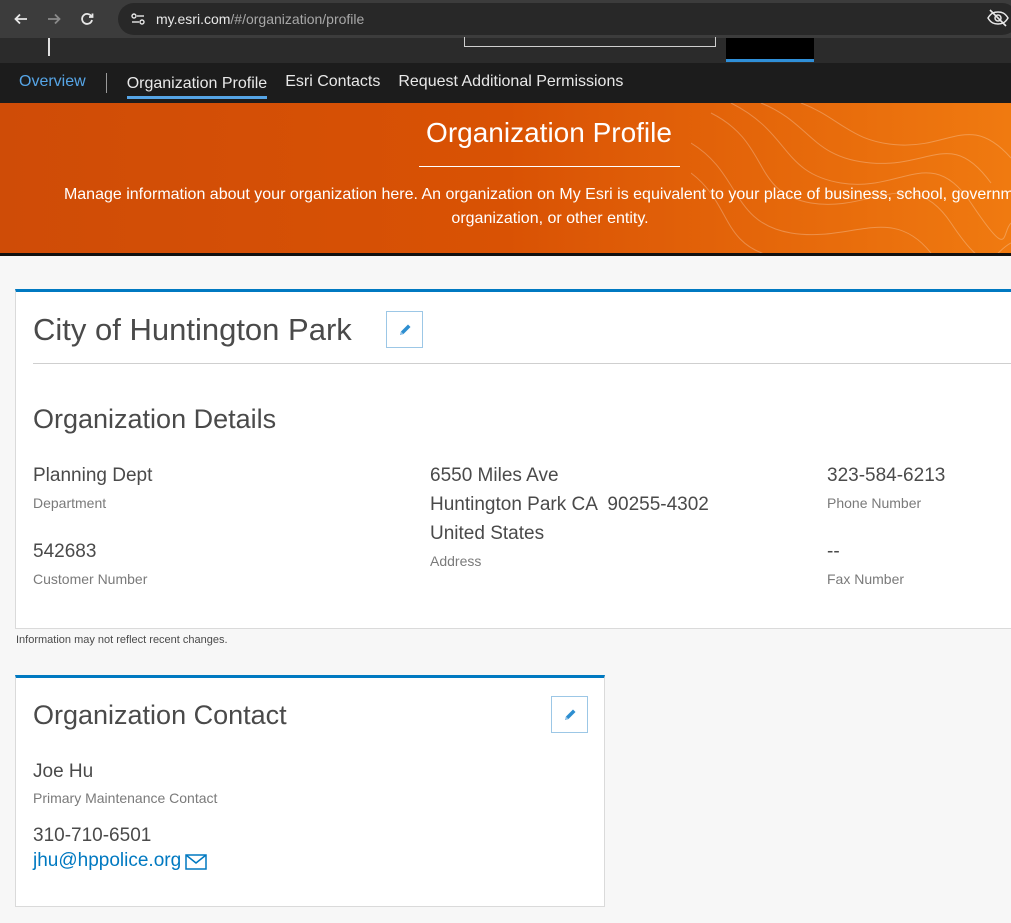 This screenshot has height=923, width=1011. I want to click on address-bar: my.esri.com/#/organization/profile, so click(564, 19).